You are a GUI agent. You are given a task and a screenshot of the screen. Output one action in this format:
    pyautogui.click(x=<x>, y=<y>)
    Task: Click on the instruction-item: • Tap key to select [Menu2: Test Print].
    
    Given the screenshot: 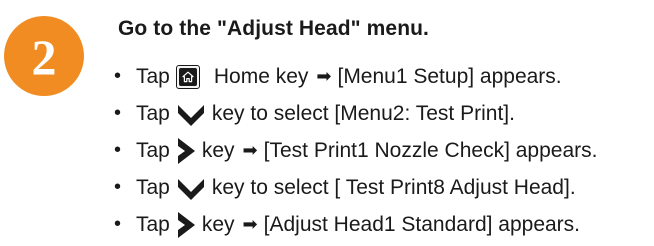 What is the action you would take?
    pyautogui.click(x=354, y=113)
    